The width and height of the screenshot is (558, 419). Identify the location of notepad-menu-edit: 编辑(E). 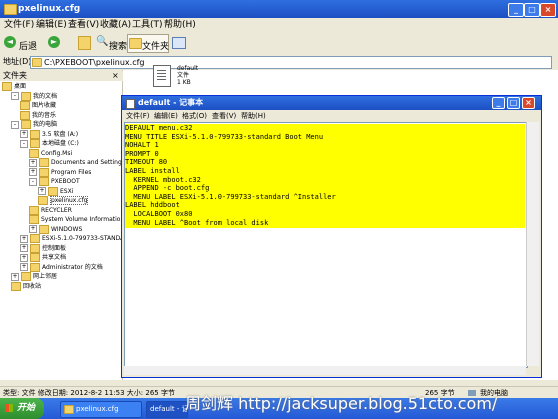
(166, 116).